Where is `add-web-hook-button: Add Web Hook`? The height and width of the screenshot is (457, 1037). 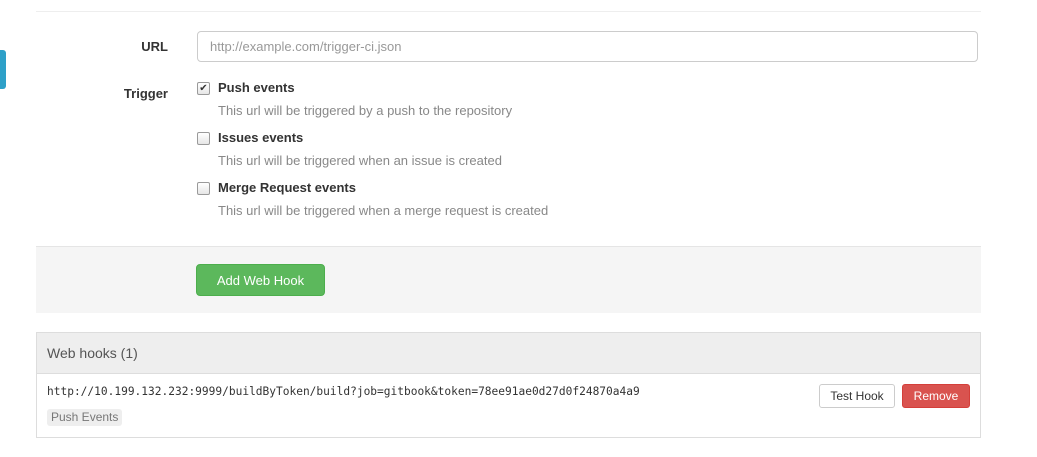
add-web-hook-button: Add Web Hook is located at coordinates (260, 280).